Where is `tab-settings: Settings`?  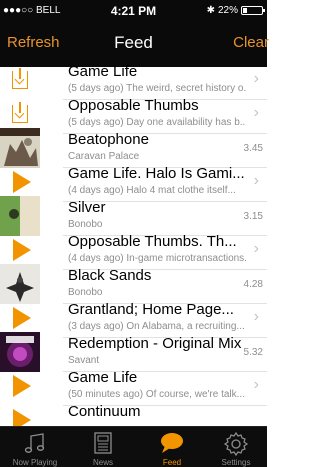 tab-settings: Settings is located at coordinates (236, 447).